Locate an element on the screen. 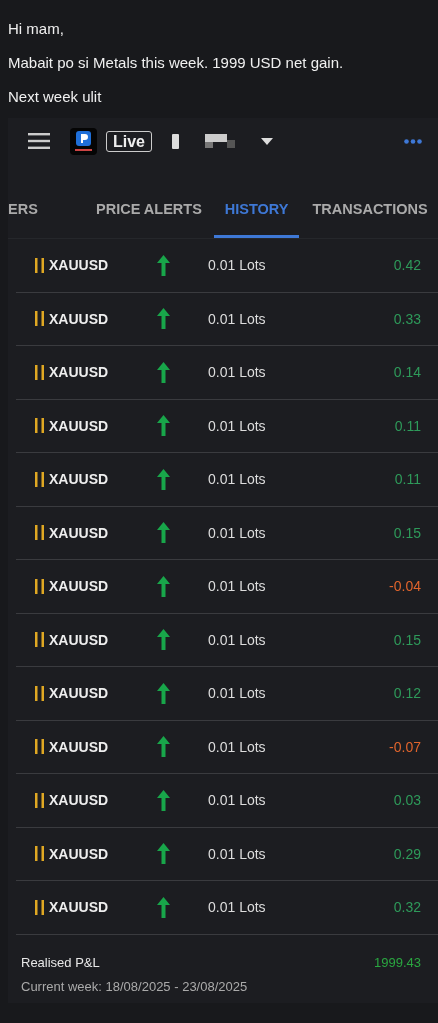 Image resolution: width=438 pixels, height=1023 pixels. menu-icon is located at coordinates (39, 141).